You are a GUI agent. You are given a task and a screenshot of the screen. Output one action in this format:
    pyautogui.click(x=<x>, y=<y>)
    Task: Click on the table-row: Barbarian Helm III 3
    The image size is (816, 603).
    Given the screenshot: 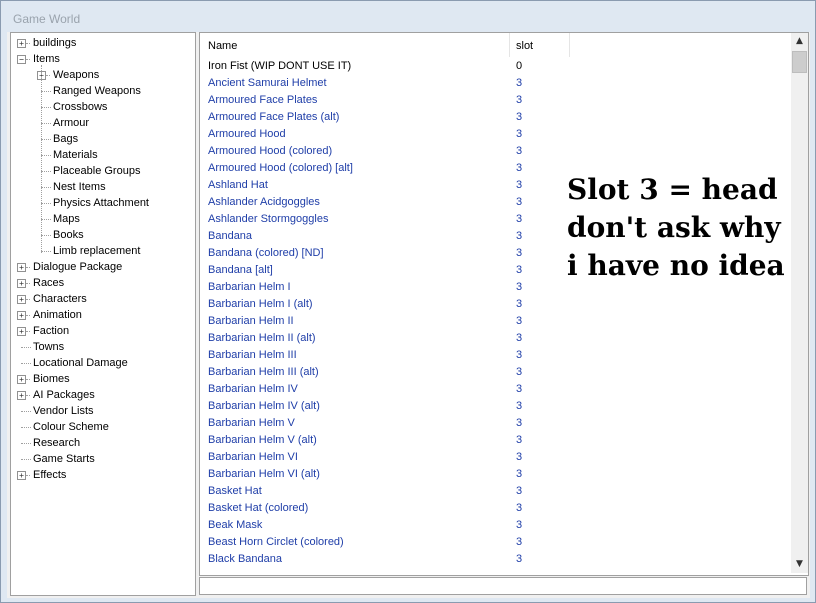 What is the action you would take?
    pyautogui.click(x=495, y=355)
    